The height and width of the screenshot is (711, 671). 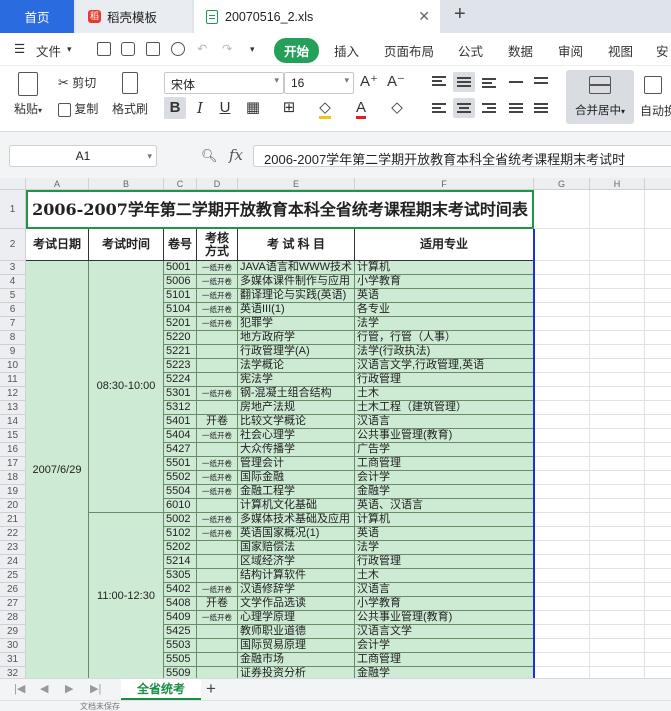 What do you see at coordinates (296, 618) in the screenshot?
I see `subject-cell: 心理学原理` at bounding box center [296, 618].